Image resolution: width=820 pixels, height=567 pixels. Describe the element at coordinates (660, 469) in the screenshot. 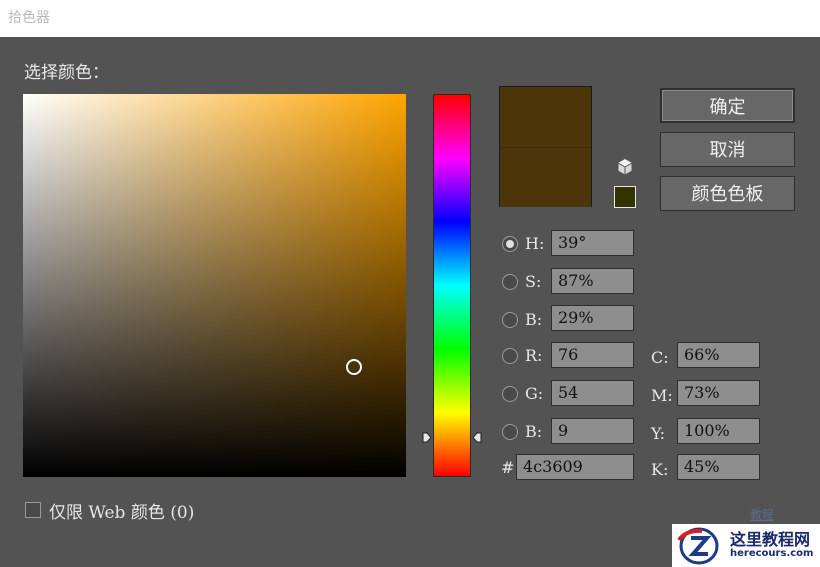

I see `black-label: K:` at that location.